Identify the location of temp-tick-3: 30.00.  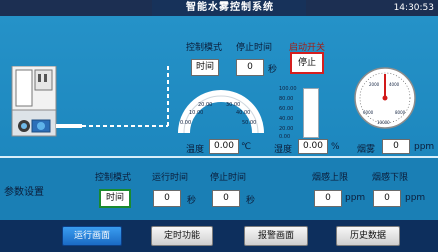
(233, 105).